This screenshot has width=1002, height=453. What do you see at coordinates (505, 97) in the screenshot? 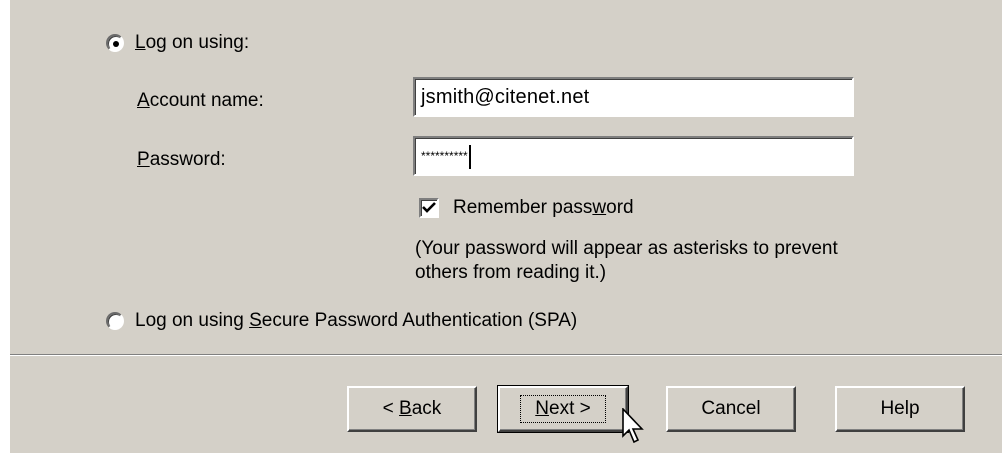
I see `account-name-value: jsmith@citenet.net` at bounding box center [505, 97].